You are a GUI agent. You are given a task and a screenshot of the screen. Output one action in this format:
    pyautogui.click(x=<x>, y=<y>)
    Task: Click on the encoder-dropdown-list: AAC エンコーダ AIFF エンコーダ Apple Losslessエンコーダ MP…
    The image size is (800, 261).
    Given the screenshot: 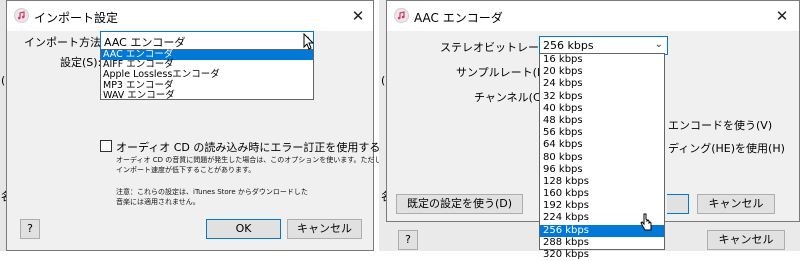 What is the action you would take?
    pyautogui.click(x=207, y=74)
    